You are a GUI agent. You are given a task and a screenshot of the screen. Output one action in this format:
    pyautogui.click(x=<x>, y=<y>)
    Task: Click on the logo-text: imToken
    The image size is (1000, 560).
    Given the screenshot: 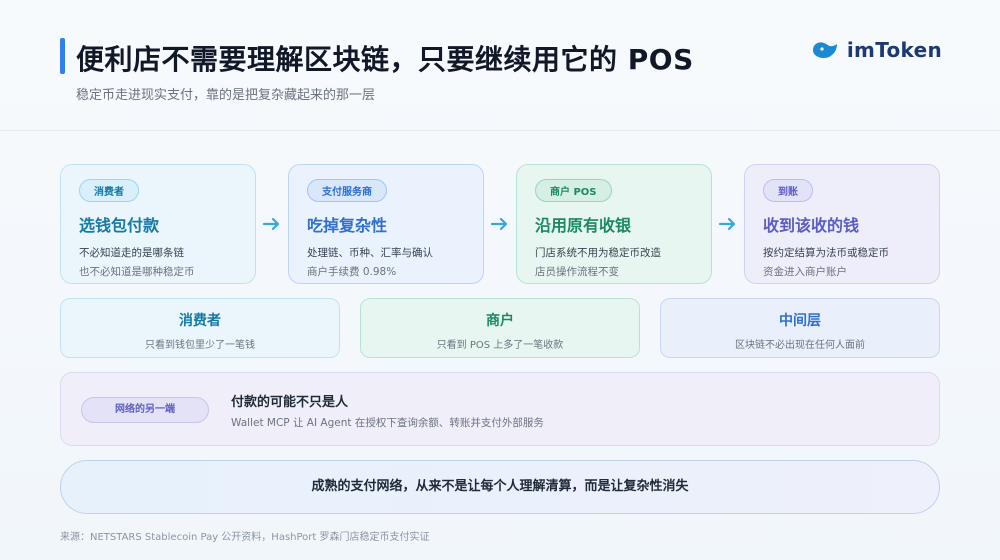 What is the action you would take?
    pyautogui.click(x=894, y=50)
    